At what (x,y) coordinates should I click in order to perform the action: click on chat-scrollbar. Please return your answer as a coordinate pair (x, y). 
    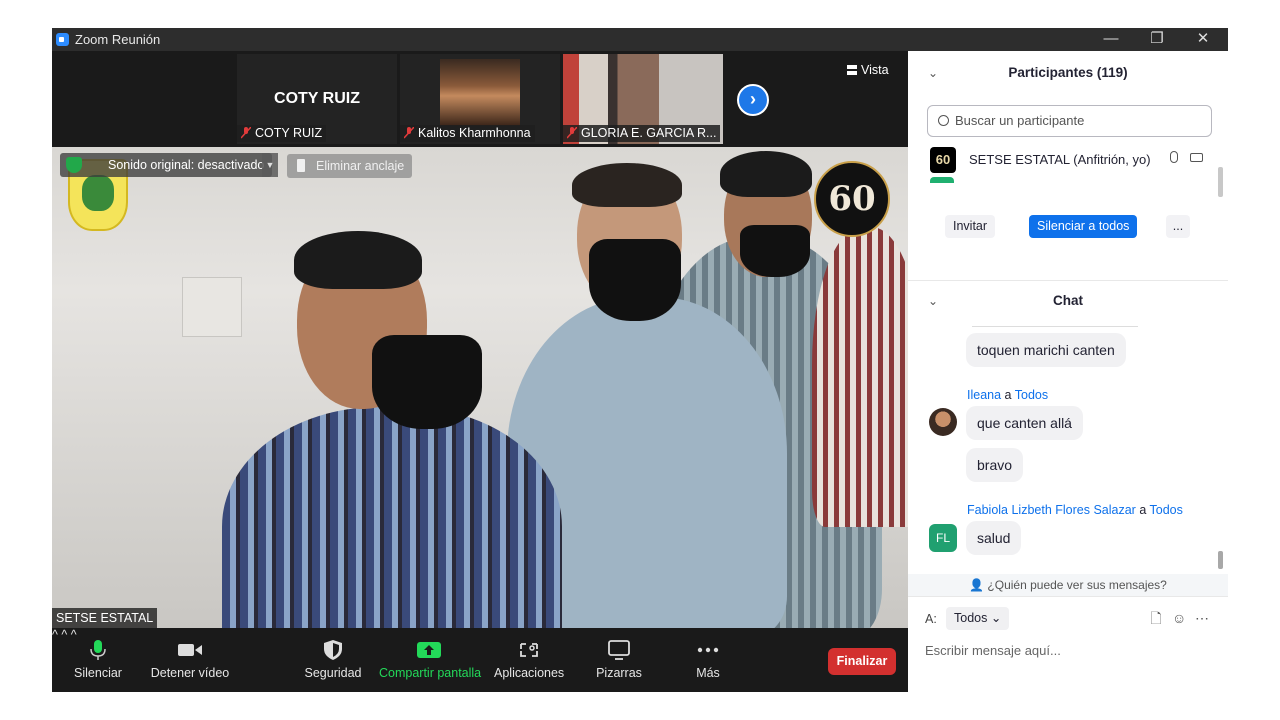
    Looking at the image, I should click on (1220, 560).